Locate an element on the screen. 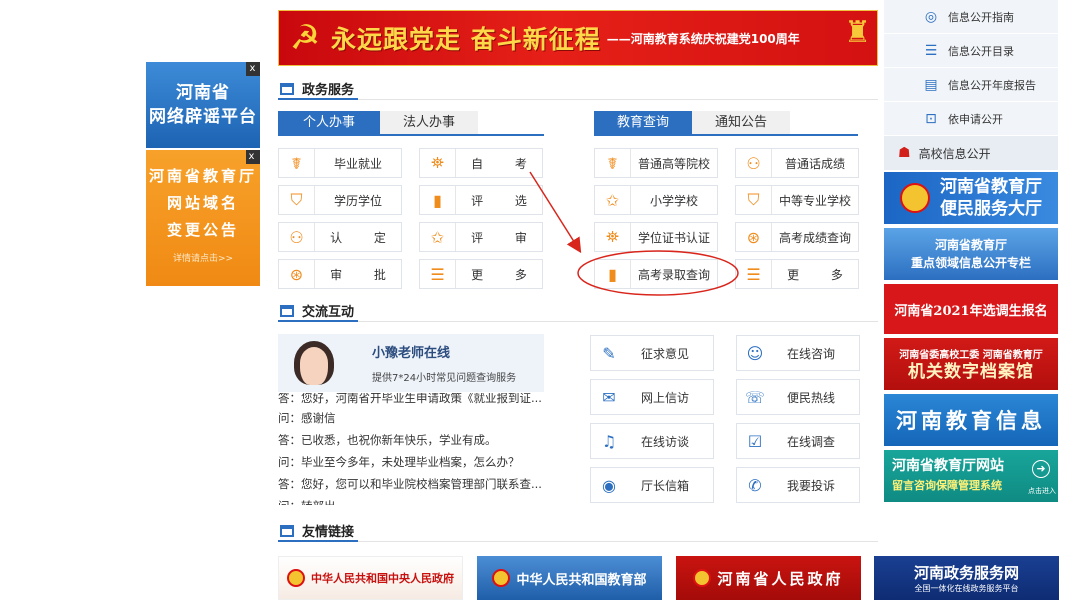  personal-tabs: 个人办事 法人办事 is located at coordinates (378, 123).